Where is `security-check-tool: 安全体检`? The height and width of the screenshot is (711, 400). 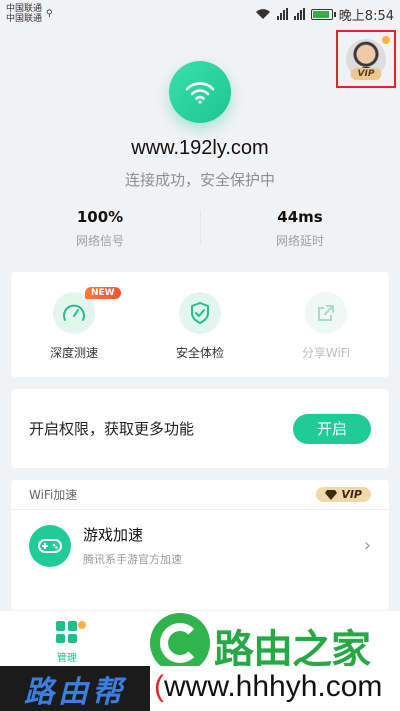
security-check-tool: 安全体检 is located at coordinates (200, 324).